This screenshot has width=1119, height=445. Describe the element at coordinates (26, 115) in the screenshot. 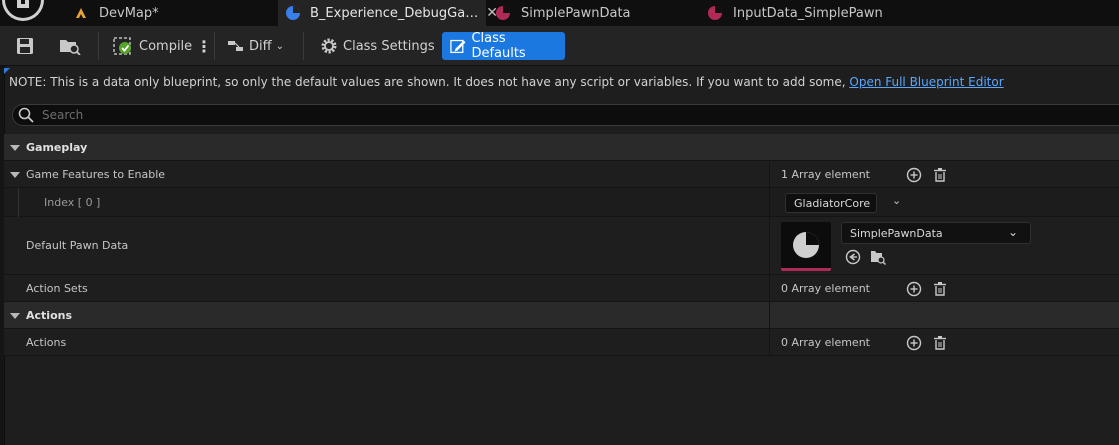

I see `search-icon` at that location.